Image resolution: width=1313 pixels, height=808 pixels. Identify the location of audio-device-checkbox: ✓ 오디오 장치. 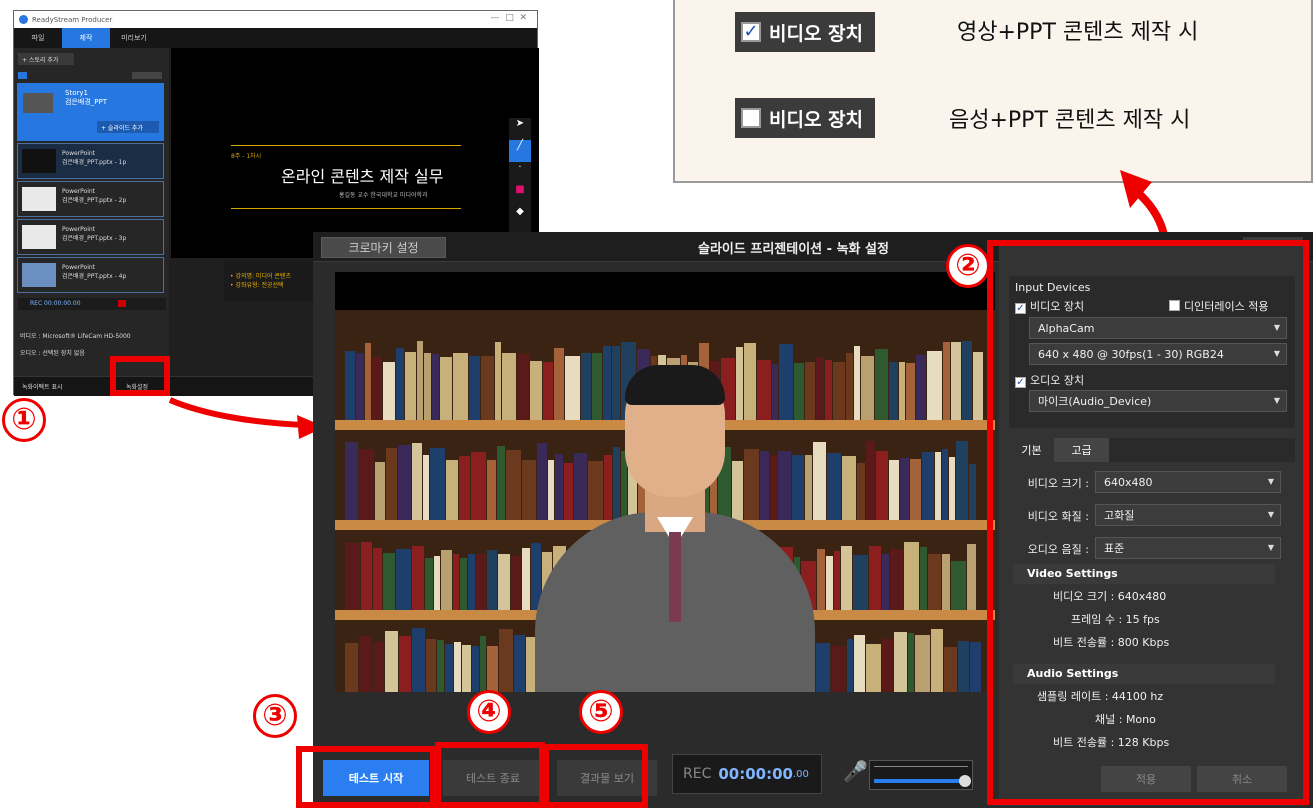
(1049, 380).